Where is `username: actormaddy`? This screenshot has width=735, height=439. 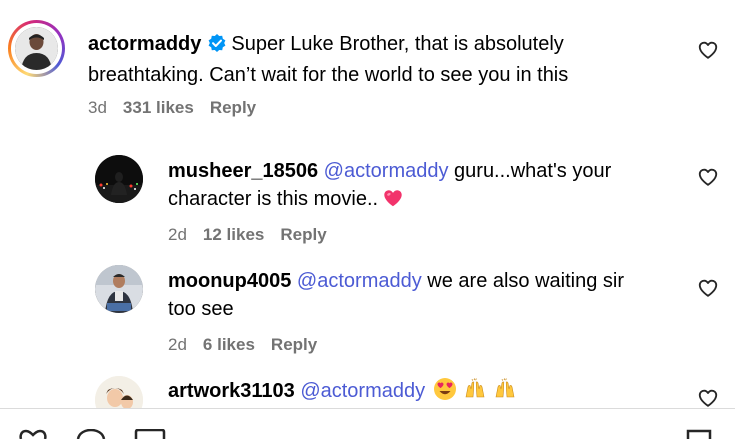 username: actormaddy is located at coordinates (144, 44).